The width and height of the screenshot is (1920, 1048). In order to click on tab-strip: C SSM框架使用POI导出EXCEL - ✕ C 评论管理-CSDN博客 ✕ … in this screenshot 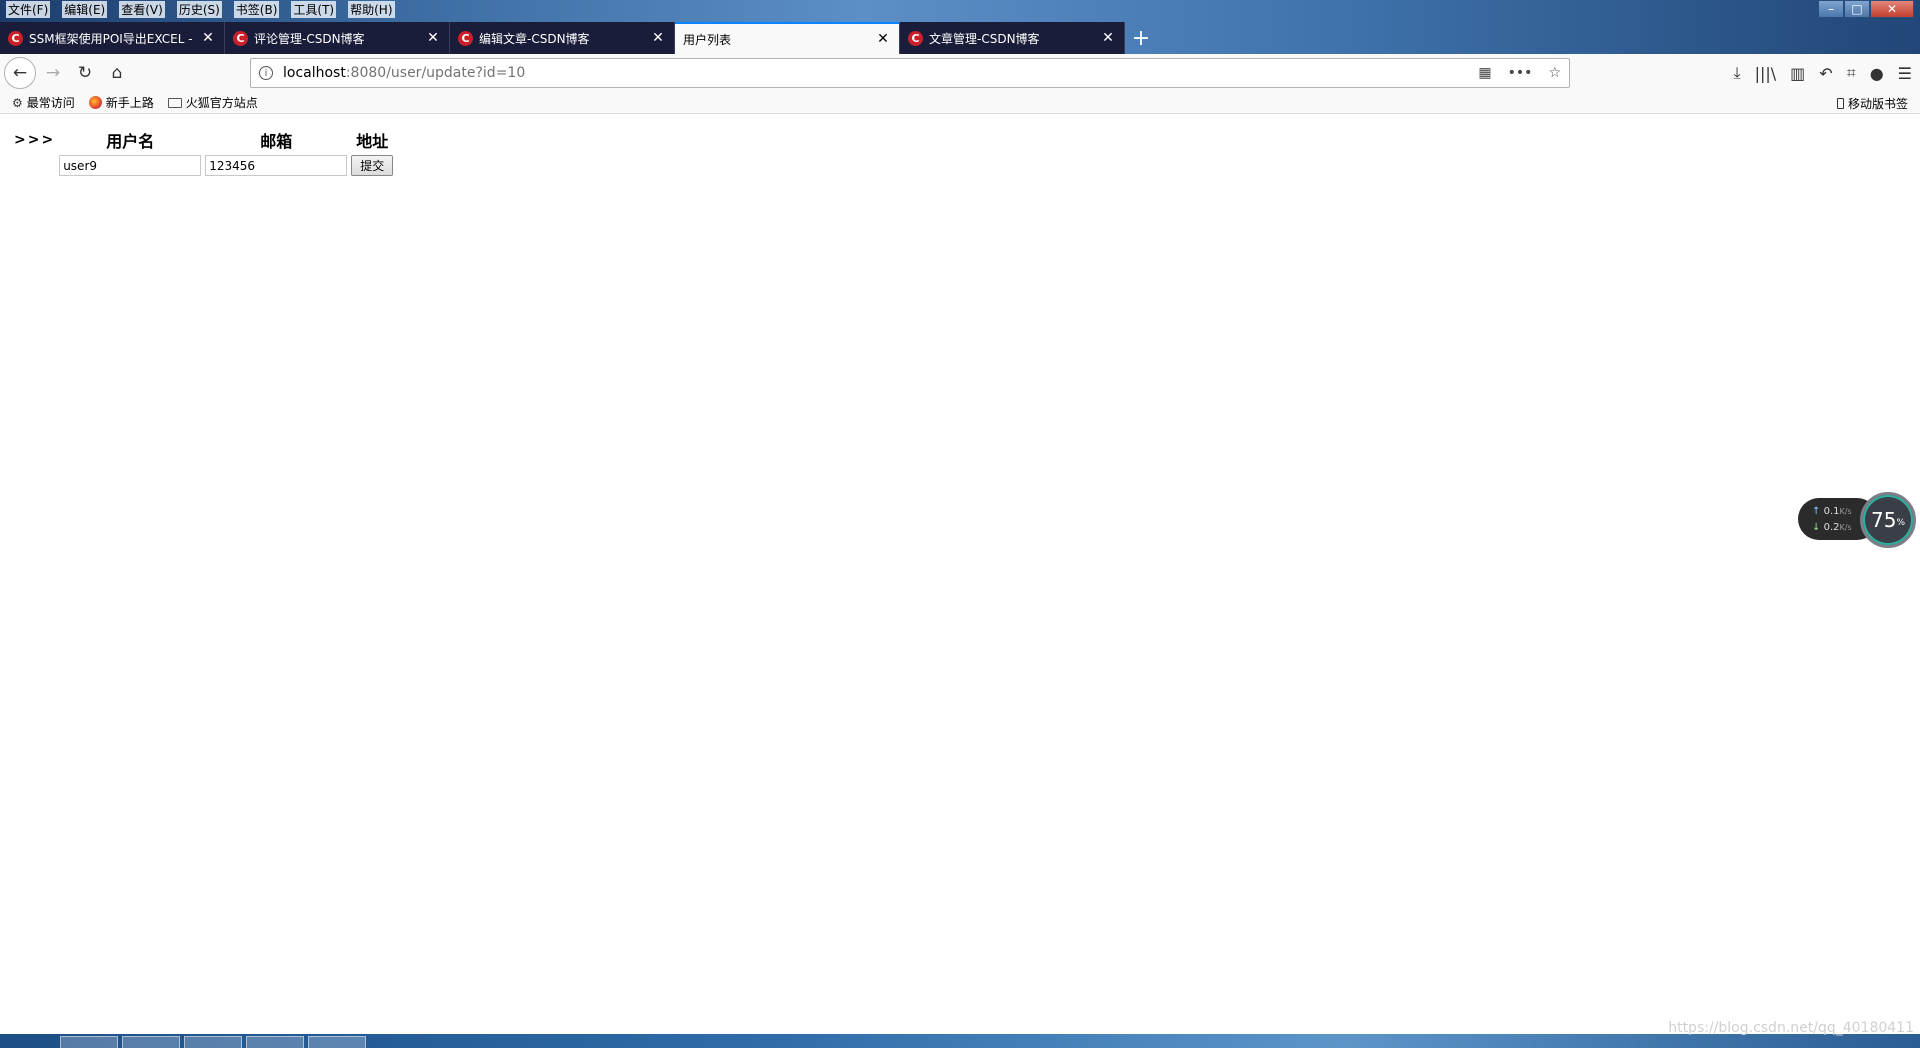, I will do `click(960, 36)`.